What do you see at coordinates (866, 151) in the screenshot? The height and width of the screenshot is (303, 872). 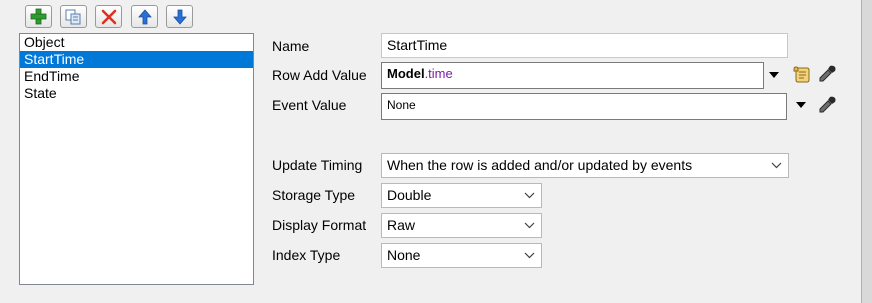 I see `panel-edge` at bounding box center [866, 151].